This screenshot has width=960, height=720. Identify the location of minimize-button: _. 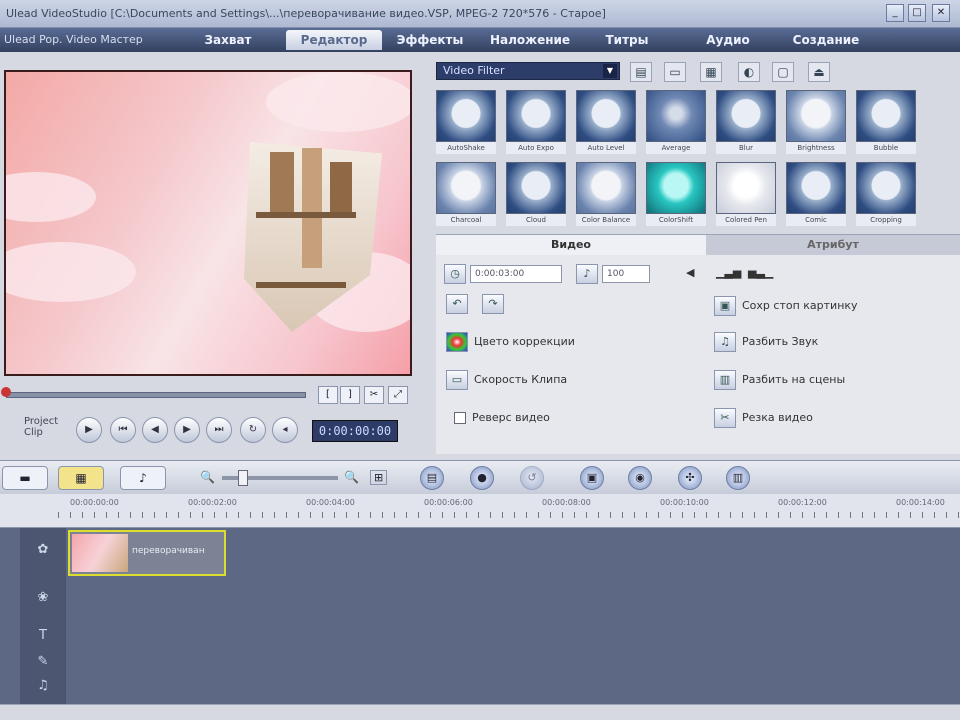
(895, 13).